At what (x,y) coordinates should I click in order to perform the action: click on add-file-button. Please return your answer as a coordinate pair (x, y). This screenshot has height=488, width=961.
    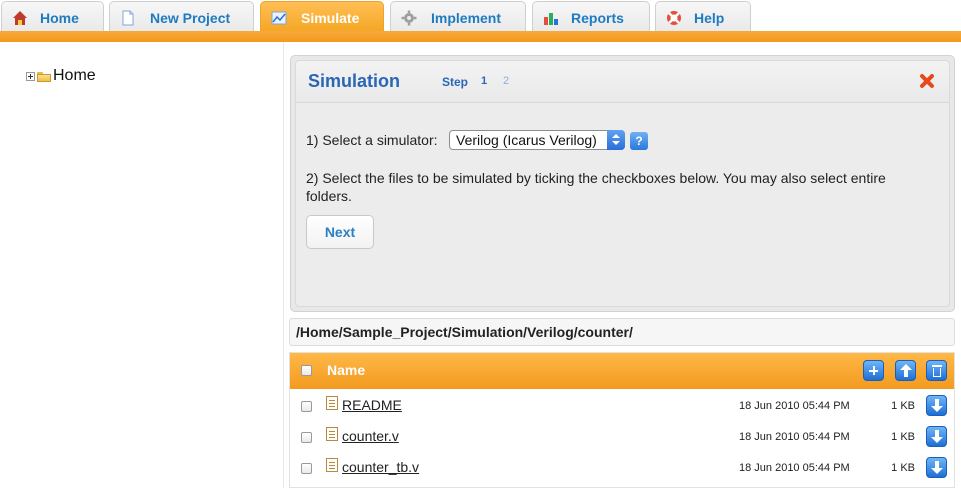
    Looking at the image, I should click on (873, 370).